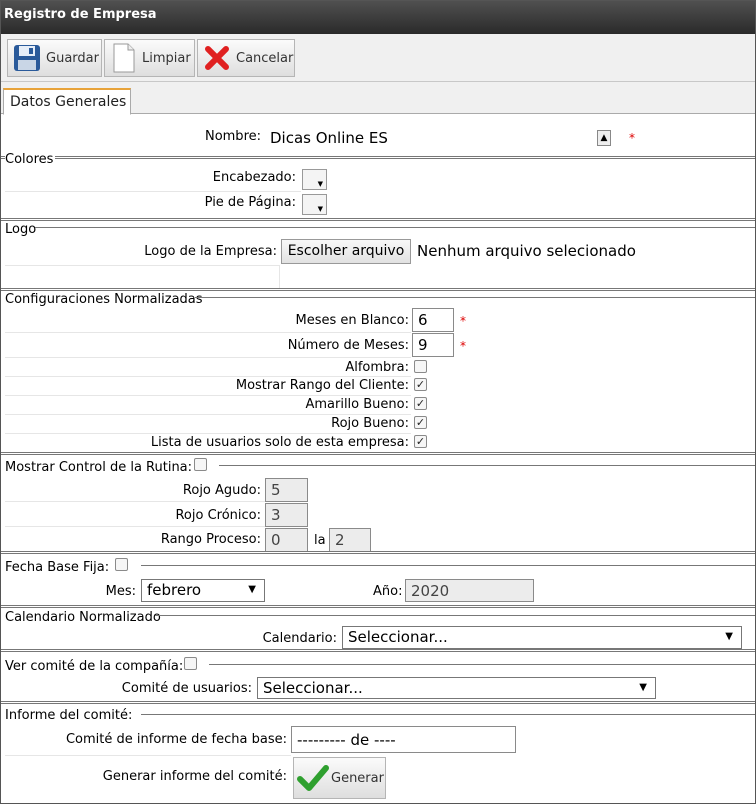 The height and width of the screenshot is (804, 756). I want to click on committee-label: Comité de usuarios:, so click(186, 688).